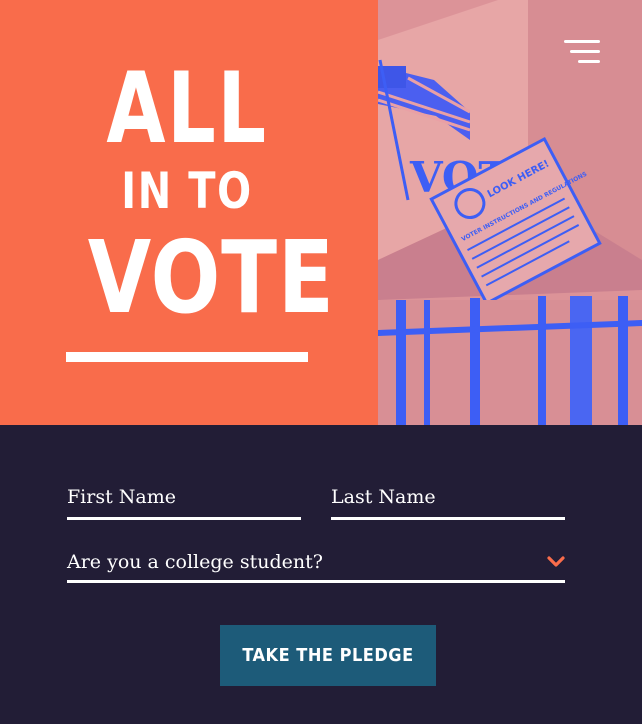  Describe the element at coordinates (556, 561) in the screenshot. I see `chevron-down-icon` at that location.